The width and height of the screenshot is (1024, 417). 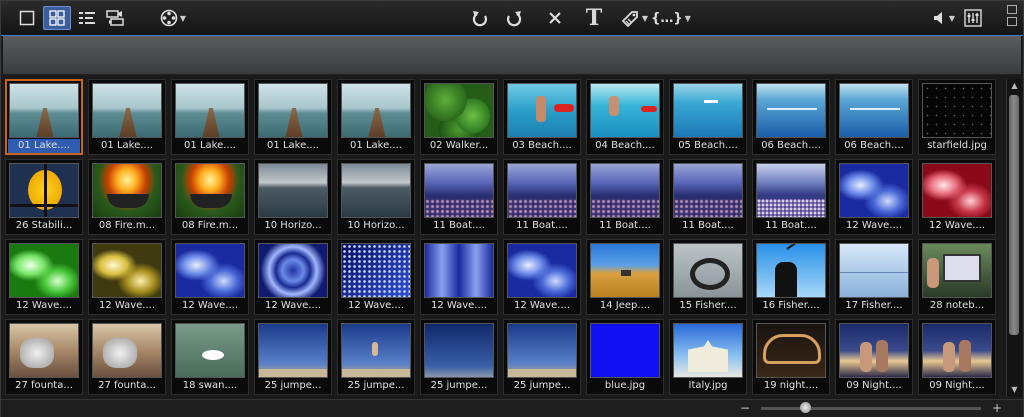 I want to click on vertical-scrollbar: ▲ ▼, so click(x=1014, y=238).